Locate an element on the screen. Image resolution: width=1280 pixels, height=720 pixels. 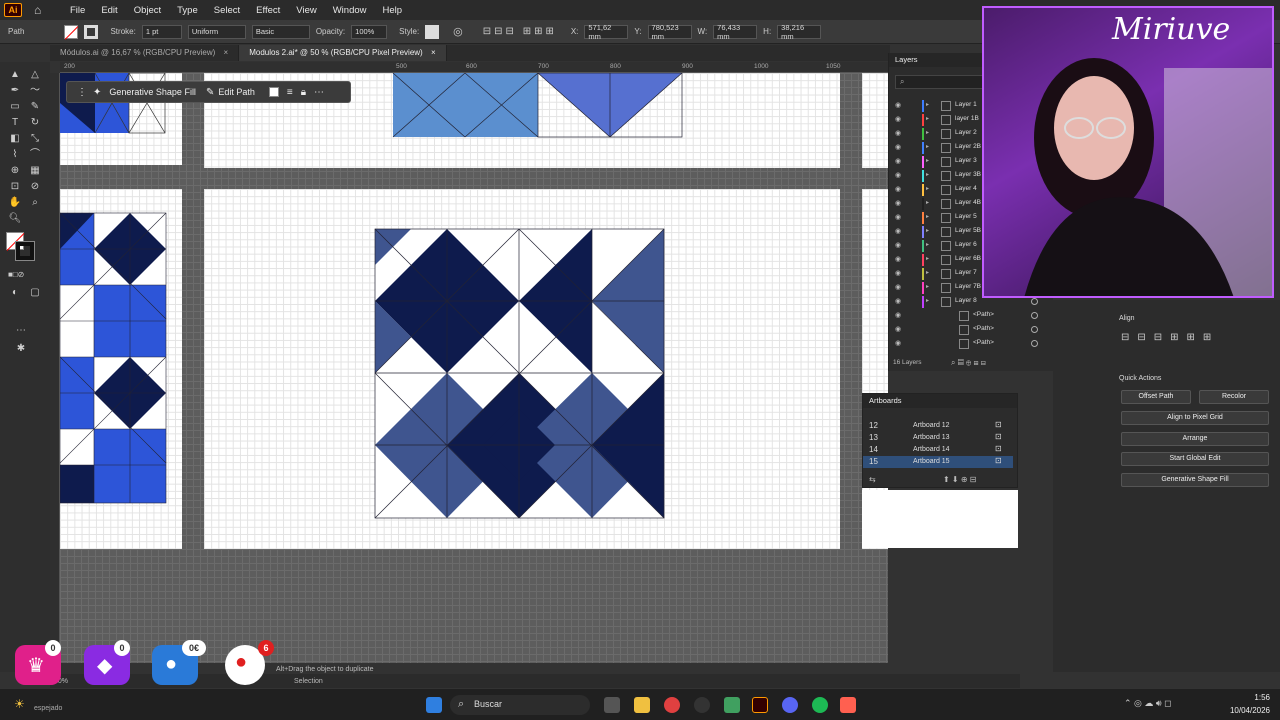
menu-view: View is located at coordinates (306, 10).